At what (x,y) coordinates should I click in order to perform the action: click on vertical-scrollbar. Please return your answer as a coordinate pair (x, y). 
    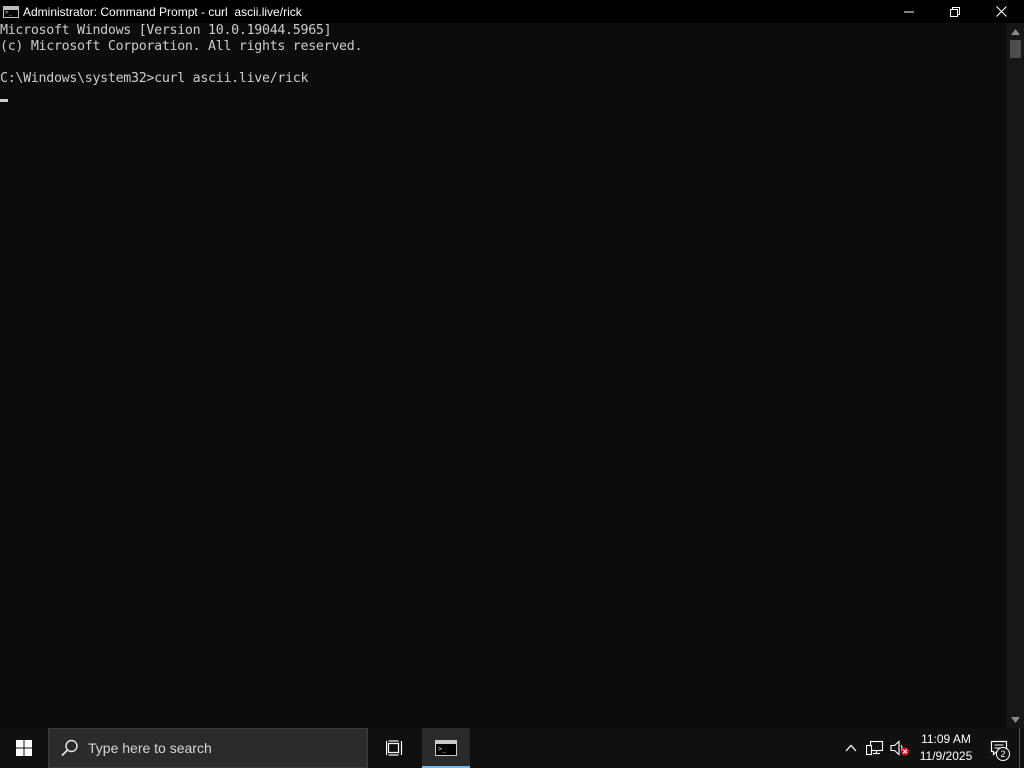
    Looking at the image, I should click on (1015, 375).